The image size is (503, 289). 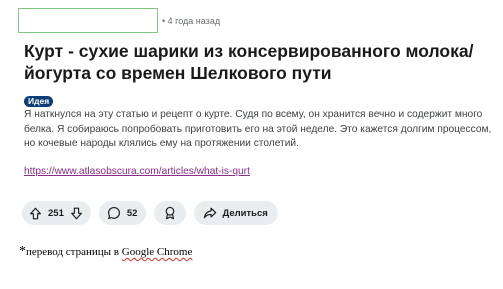 I want to click on vote-control: 251, so click(x=56, y=213).